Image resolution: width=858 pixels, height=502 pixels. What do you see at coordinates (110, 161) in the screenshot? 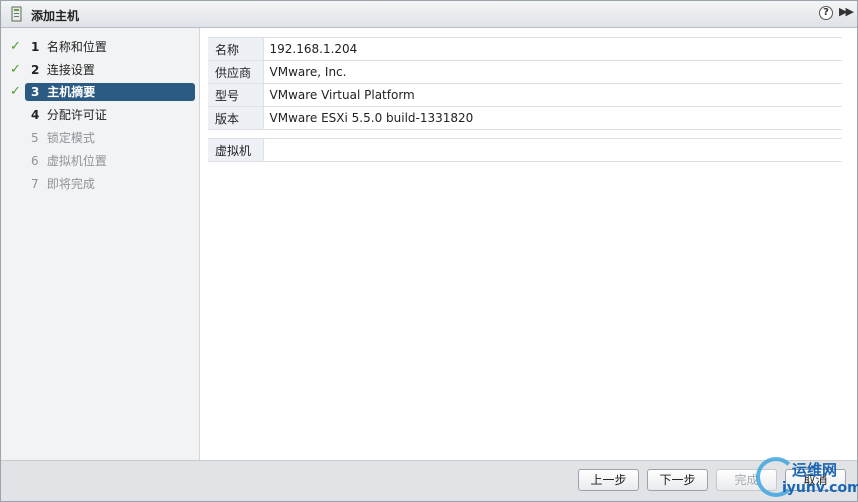
I see `step-vm-location: 6 虚拟机位置` at bounding box center [110, 161].